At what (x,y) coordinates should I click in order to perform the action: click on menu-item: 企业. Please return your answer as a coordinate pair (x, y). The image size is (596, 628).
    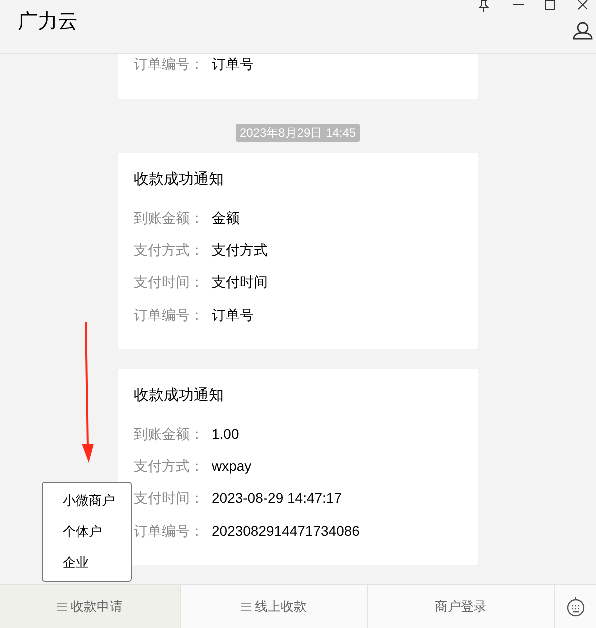
    Looking at the image, I should click on (87, 563).